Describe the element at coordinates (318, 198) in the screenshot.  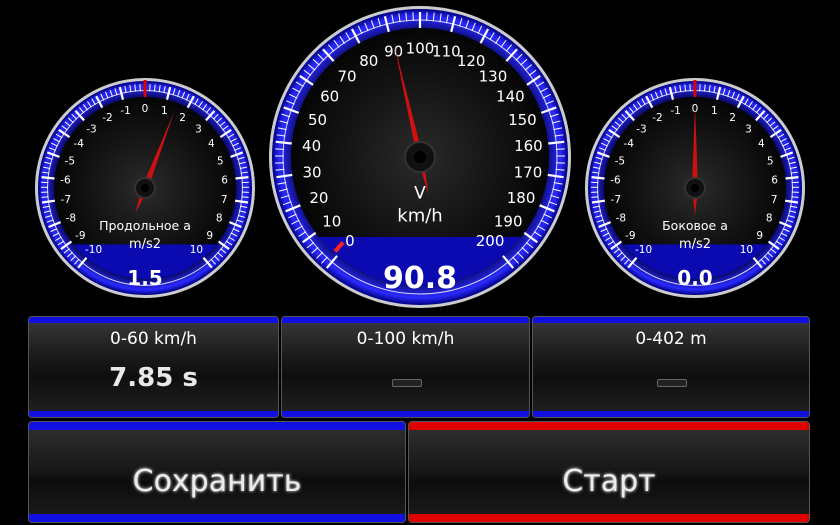
I see `gauge-tick-label: 20` at that location.